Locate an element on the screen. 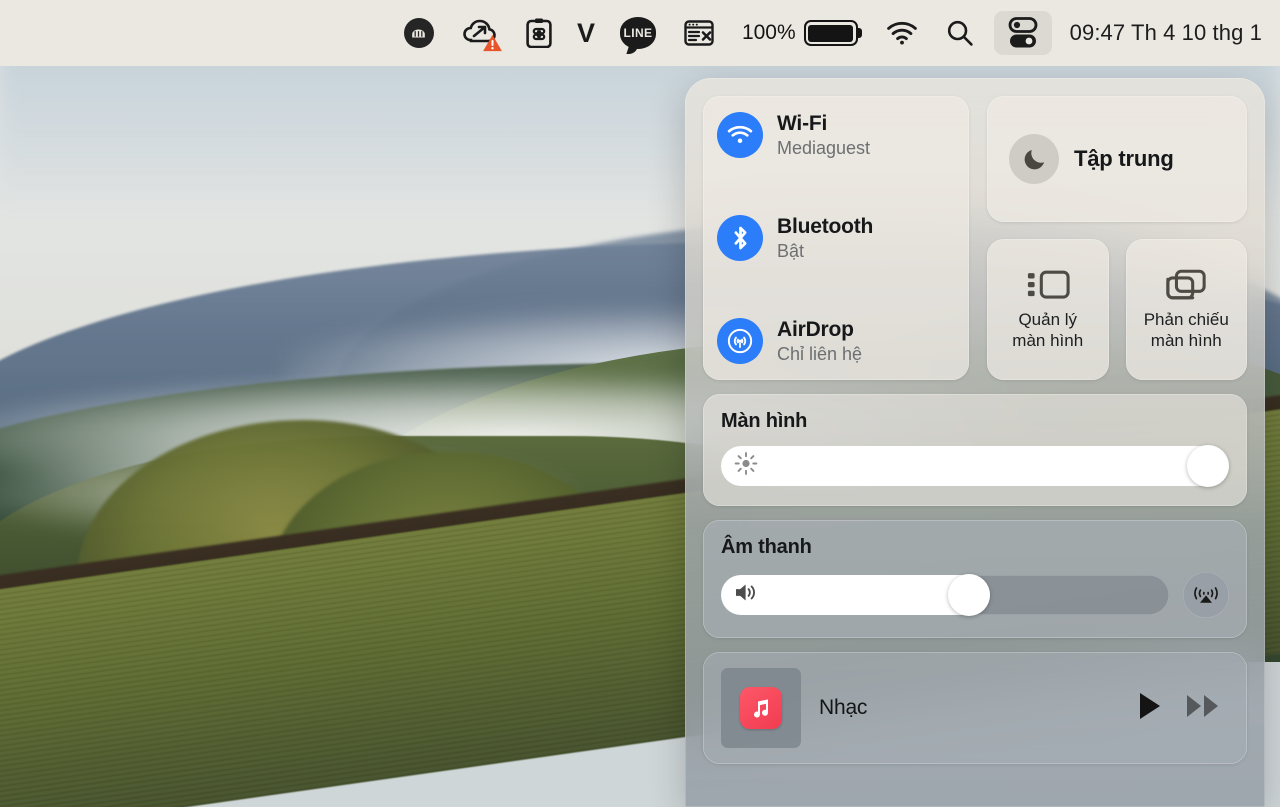  screen-mirroring-icon is located at coordinates (1186, 284).